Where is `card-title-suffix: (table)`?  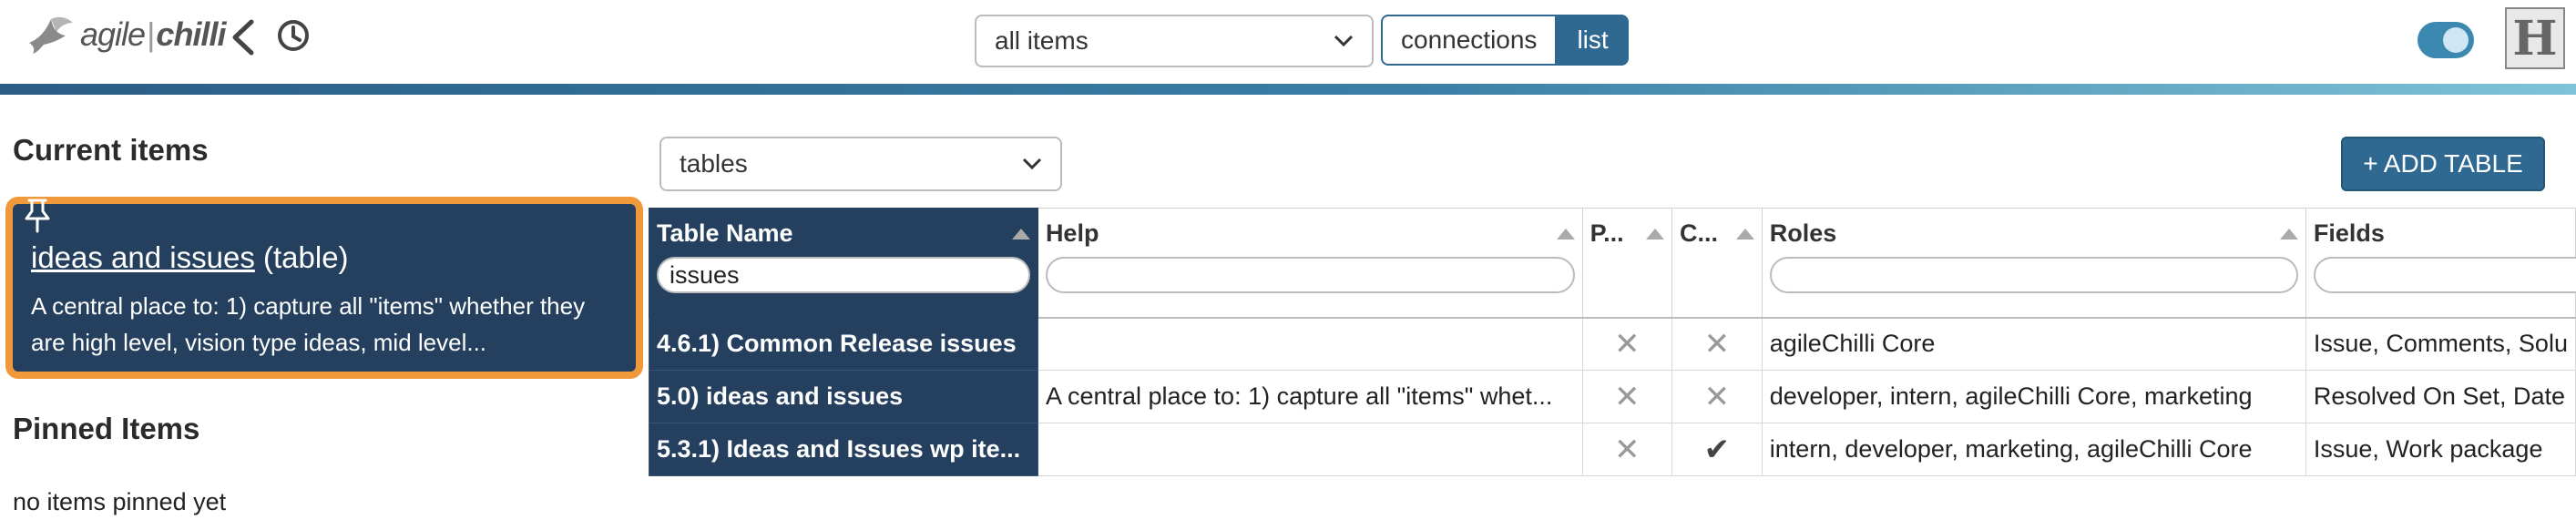 card-title-suffix: (table) is located at coordinates (301, 257).